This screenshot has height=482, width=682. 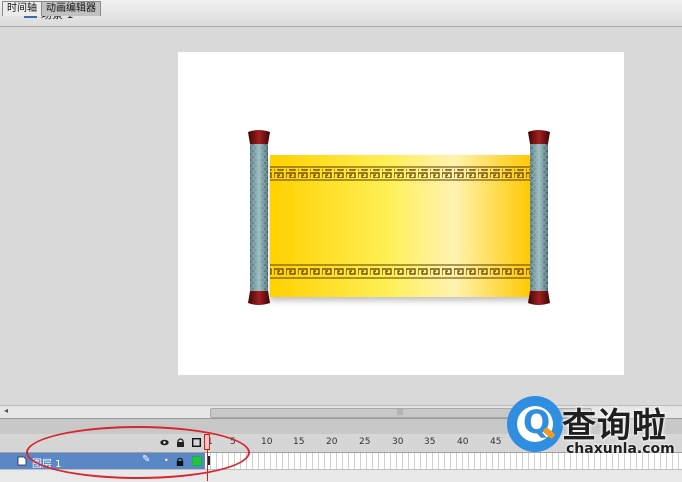 What do you see at coordinates (398, 442) in the screenshot?
I see `ruler-number: 30` at bounding box center [398, 442].